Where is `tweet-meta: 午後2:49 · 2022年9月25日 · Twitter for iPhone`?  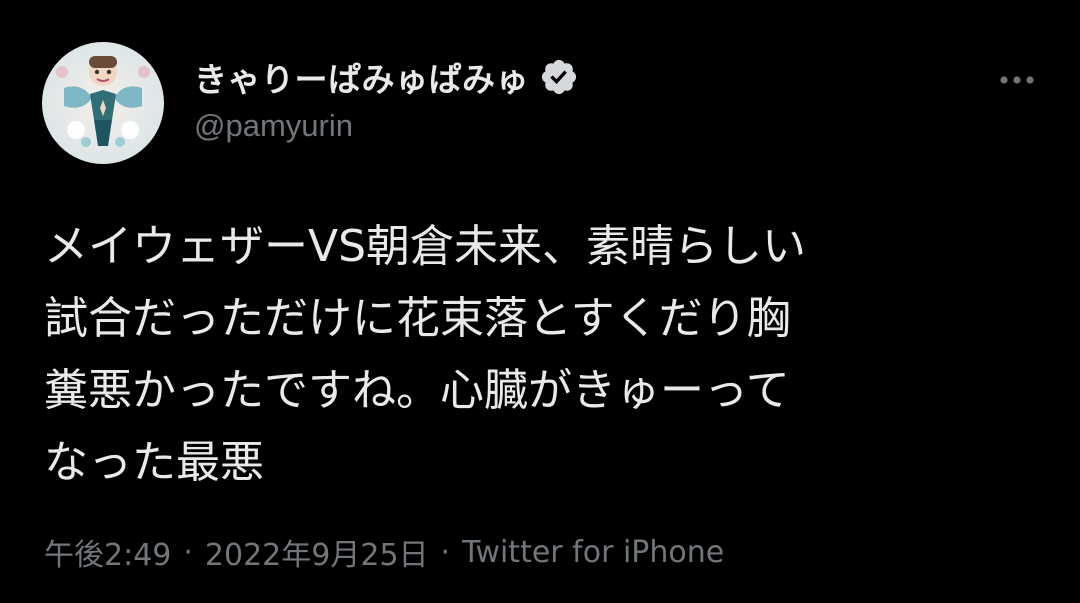
tweet-meta: 午後2:49 · 2022年9月25日 · Twitter for iPhone is located at coordinates (384, 552).